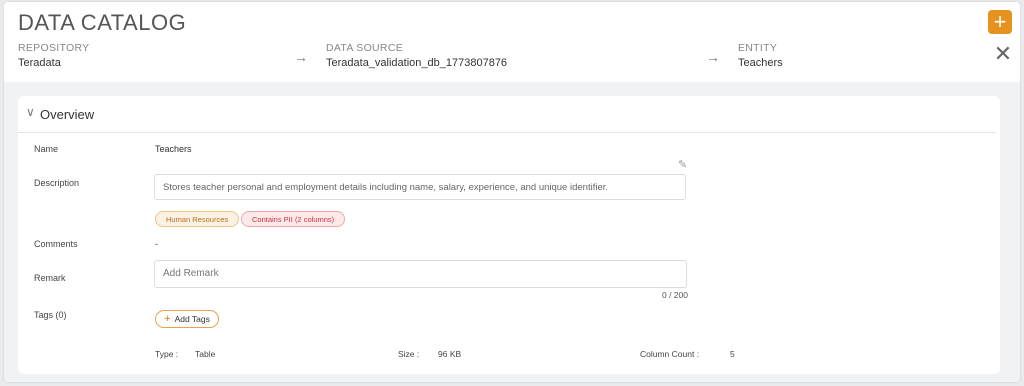  Describe the element at coordinates (53, 55) in the screenshot. I see `breadcrumb-repository: REPOSITORY Teradata` at that location.